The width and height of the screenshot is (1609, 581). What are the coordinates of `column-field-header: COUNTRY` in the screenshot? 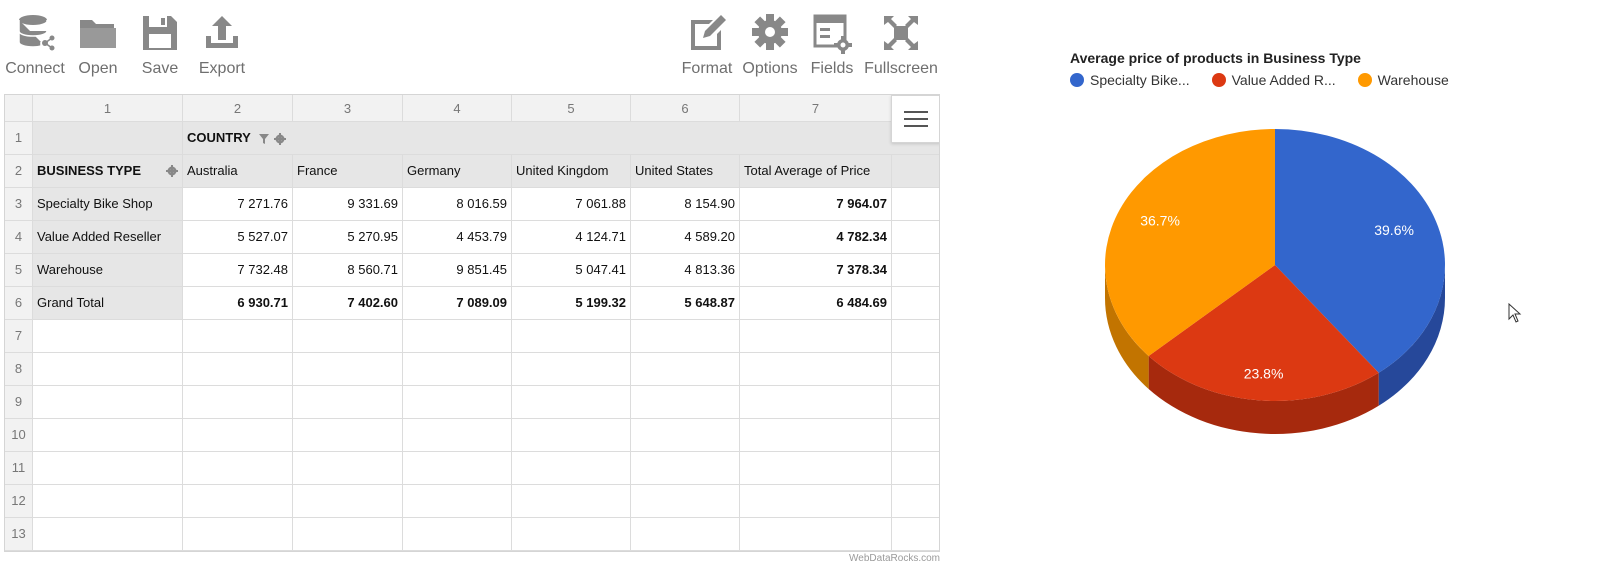 It's located at (537, 138).